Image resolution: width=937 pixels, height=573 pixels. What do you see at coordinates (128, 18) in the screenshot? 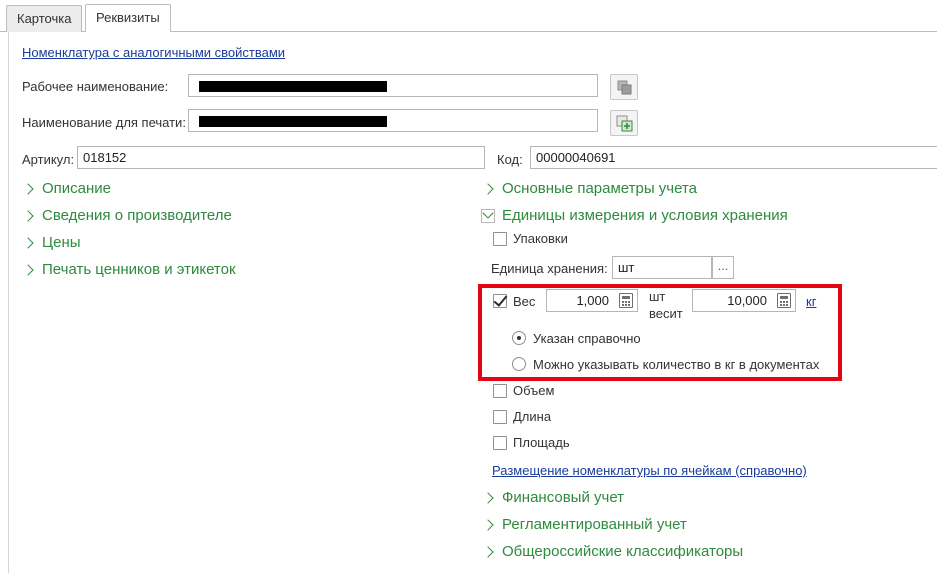
I see `tab-attributes: Реквизиты` at bounding box center [128, 18].